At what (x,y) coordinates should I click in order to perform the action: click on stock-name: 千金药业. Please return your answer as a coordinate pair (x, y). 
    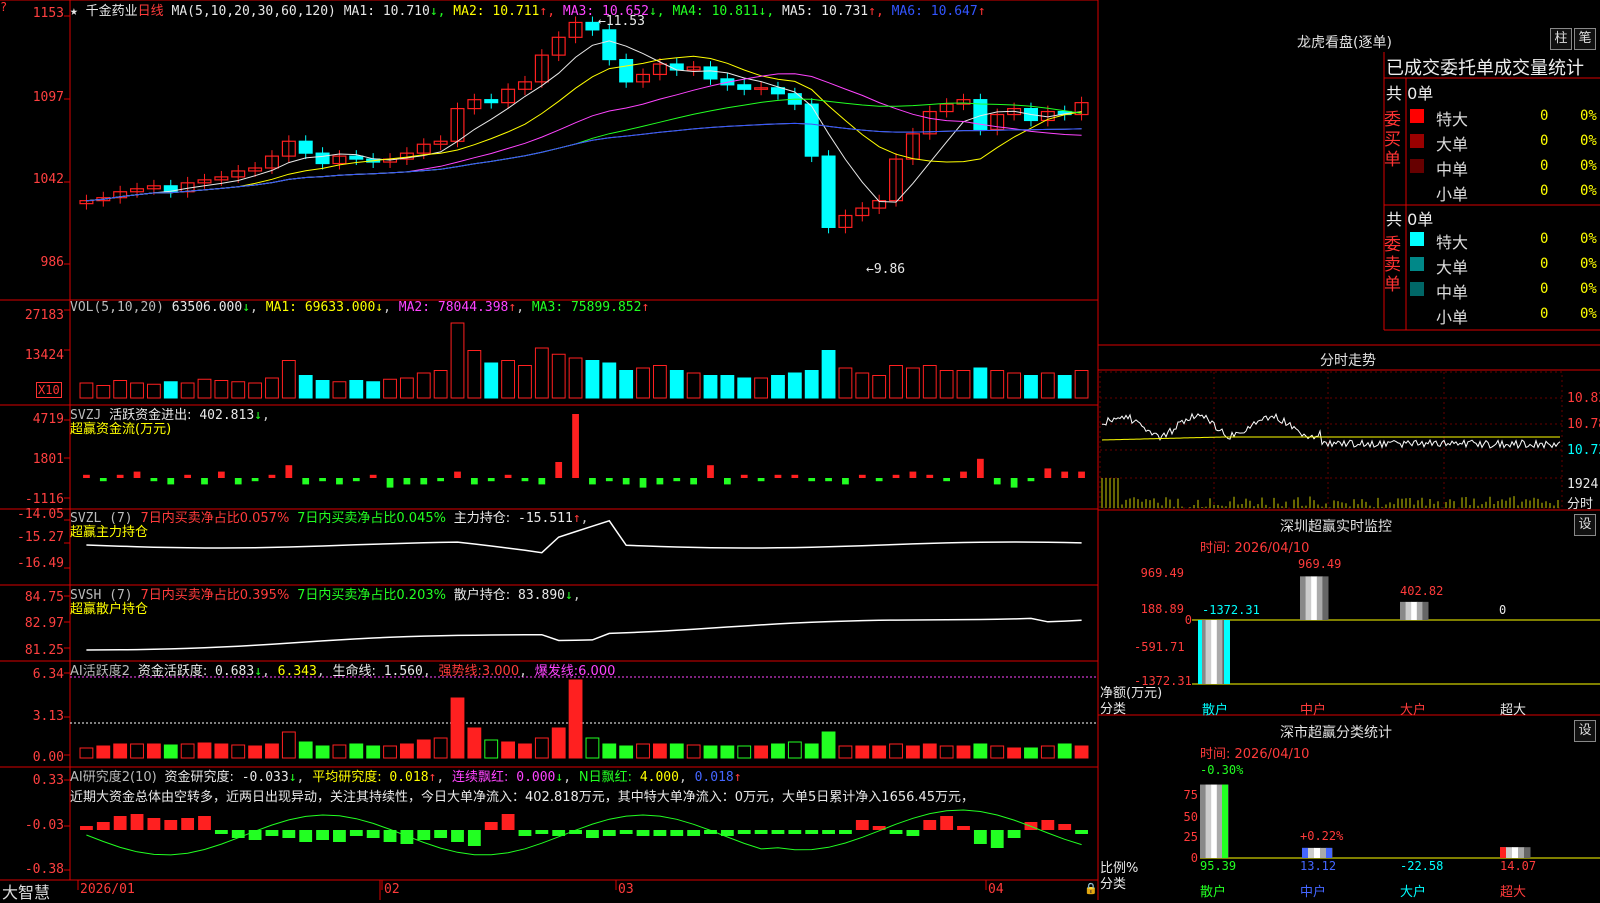
    Looking at the image, I should click on (112, 11).